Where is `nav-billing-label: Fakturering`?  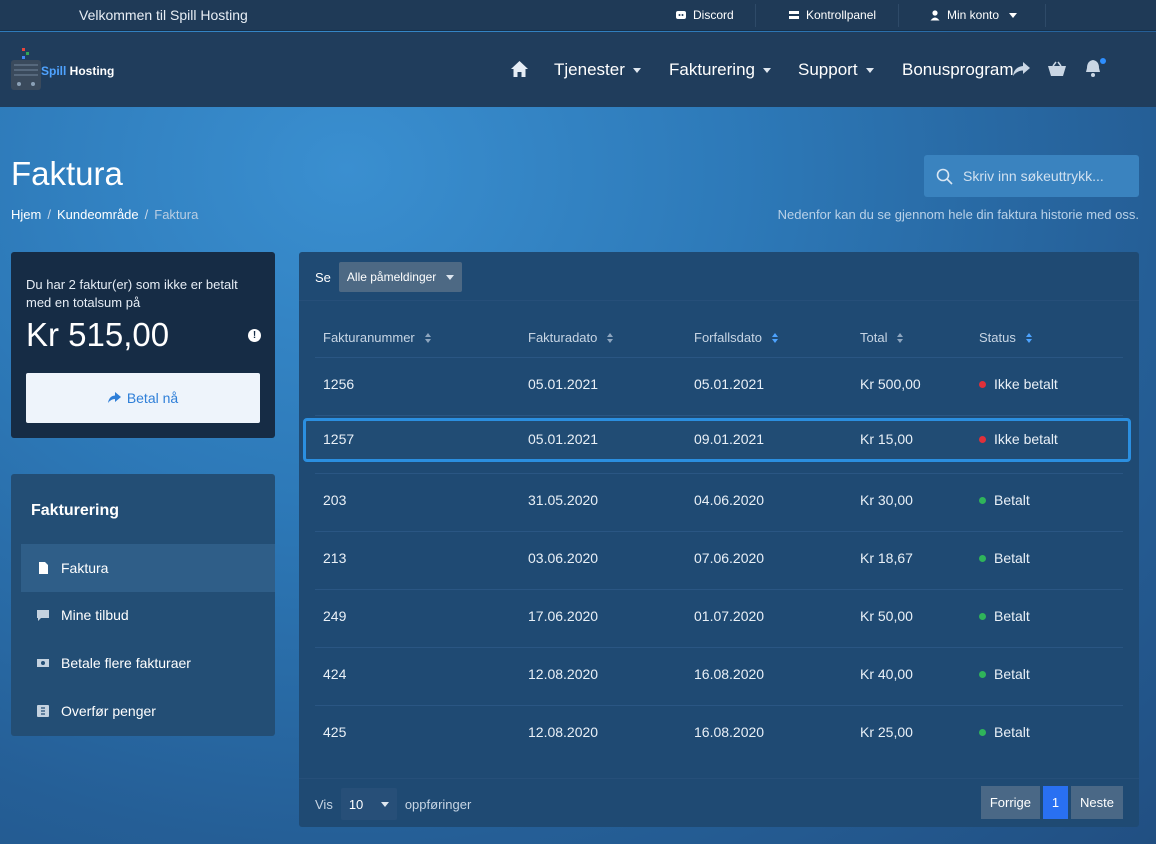 nav-billing-label: Fakturering is located at coordinates (712, 69).